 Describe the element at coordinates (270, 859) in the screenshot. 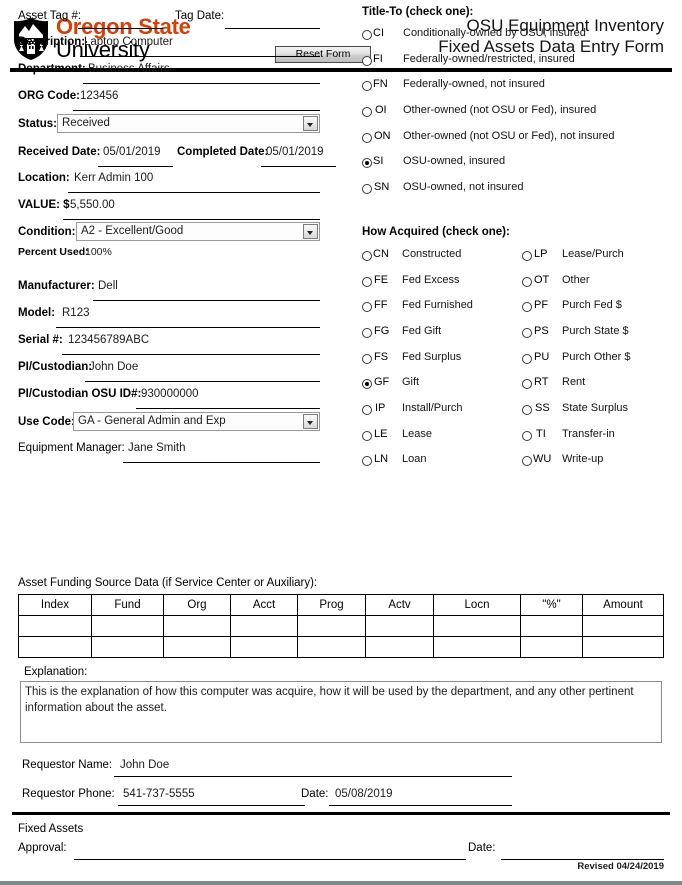

I see `approval-input-rule` at that location.